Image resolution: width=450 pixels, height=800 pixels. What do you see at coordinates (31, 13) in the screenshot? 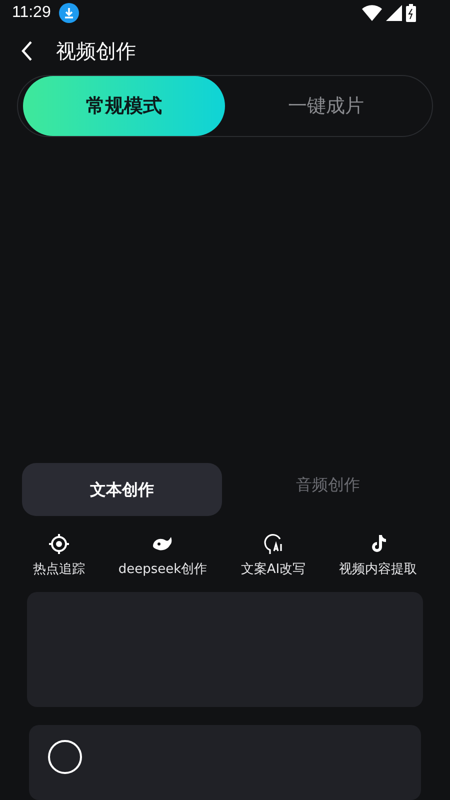
I see `status-time: 11:29` at bounding box center [31, 13].